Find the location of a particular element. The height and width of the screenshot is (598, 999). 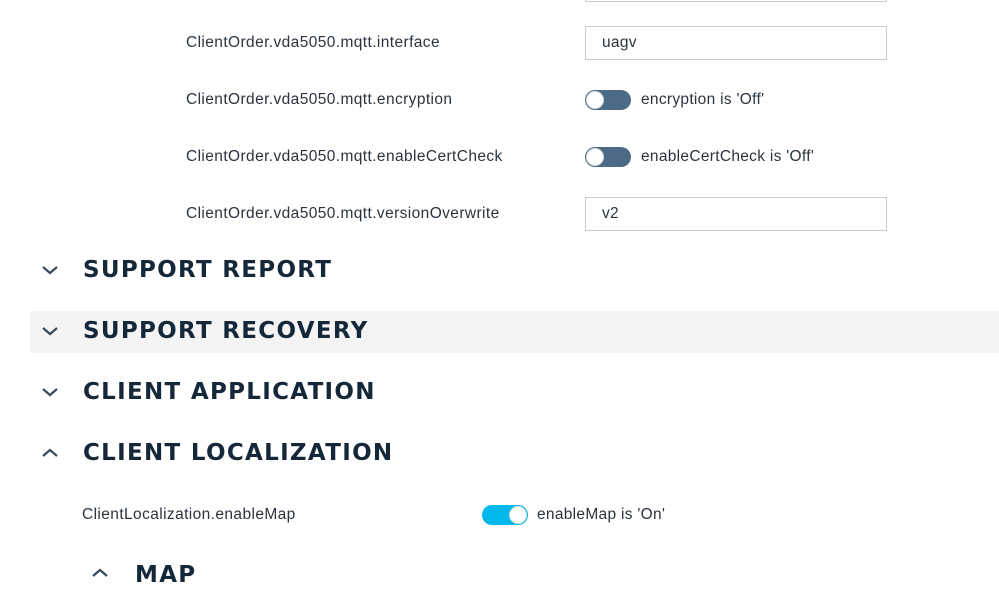

version-overwrite-input: v2 is located at coordinates (736, 214).